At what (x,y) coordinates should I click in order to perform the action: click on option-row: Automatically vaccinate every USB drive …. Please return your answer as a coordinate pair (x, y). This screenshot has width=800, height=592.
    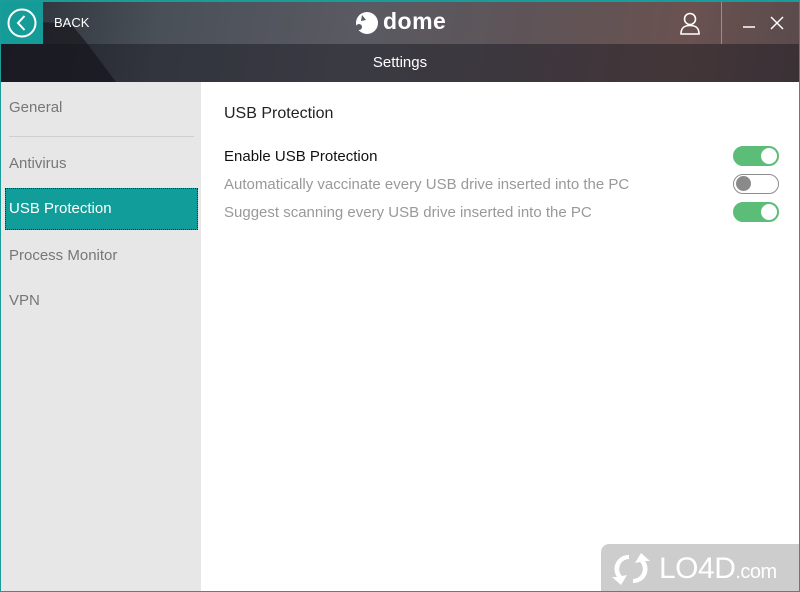
    Looking at the image, I should click on (501, 186).